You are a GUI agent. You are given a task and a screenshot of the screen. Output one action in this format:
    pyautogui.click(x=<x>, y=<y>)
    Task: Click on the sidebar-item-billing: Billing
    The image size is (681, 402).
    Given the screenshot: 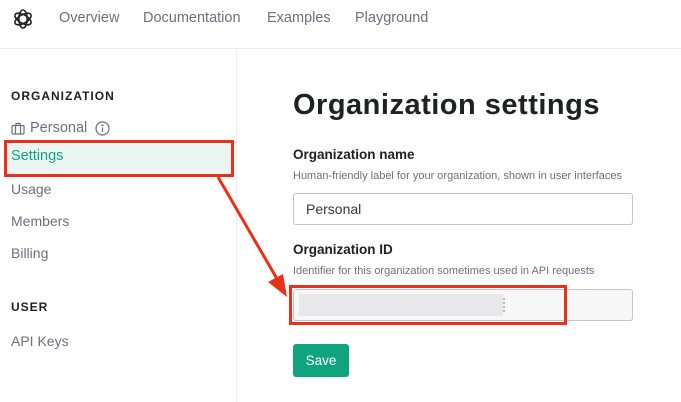 What is the action you would take?
    pyautogui.click(x=29, y=253)
    